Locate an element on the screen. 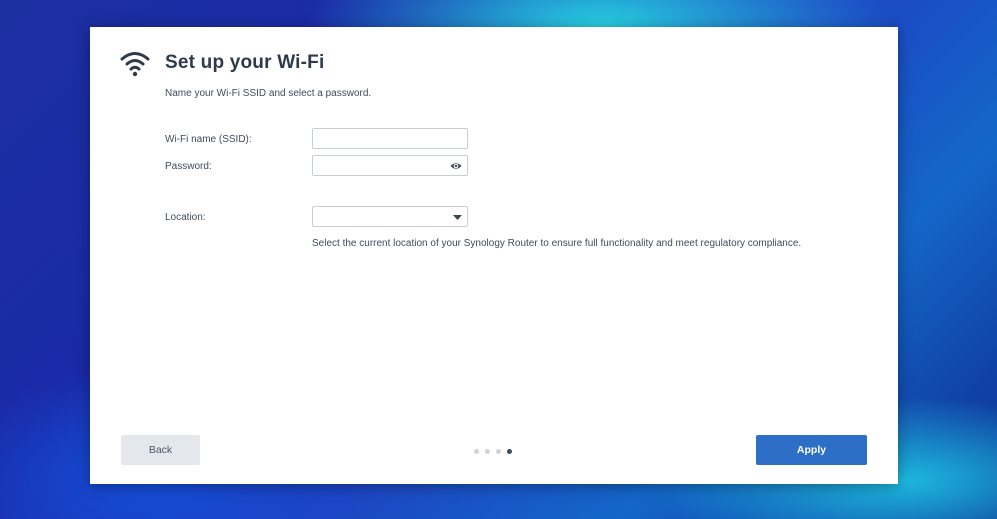 The height and width of the screenshot is (519, 997). ssid-field-box is located at coordinates (390, 138).